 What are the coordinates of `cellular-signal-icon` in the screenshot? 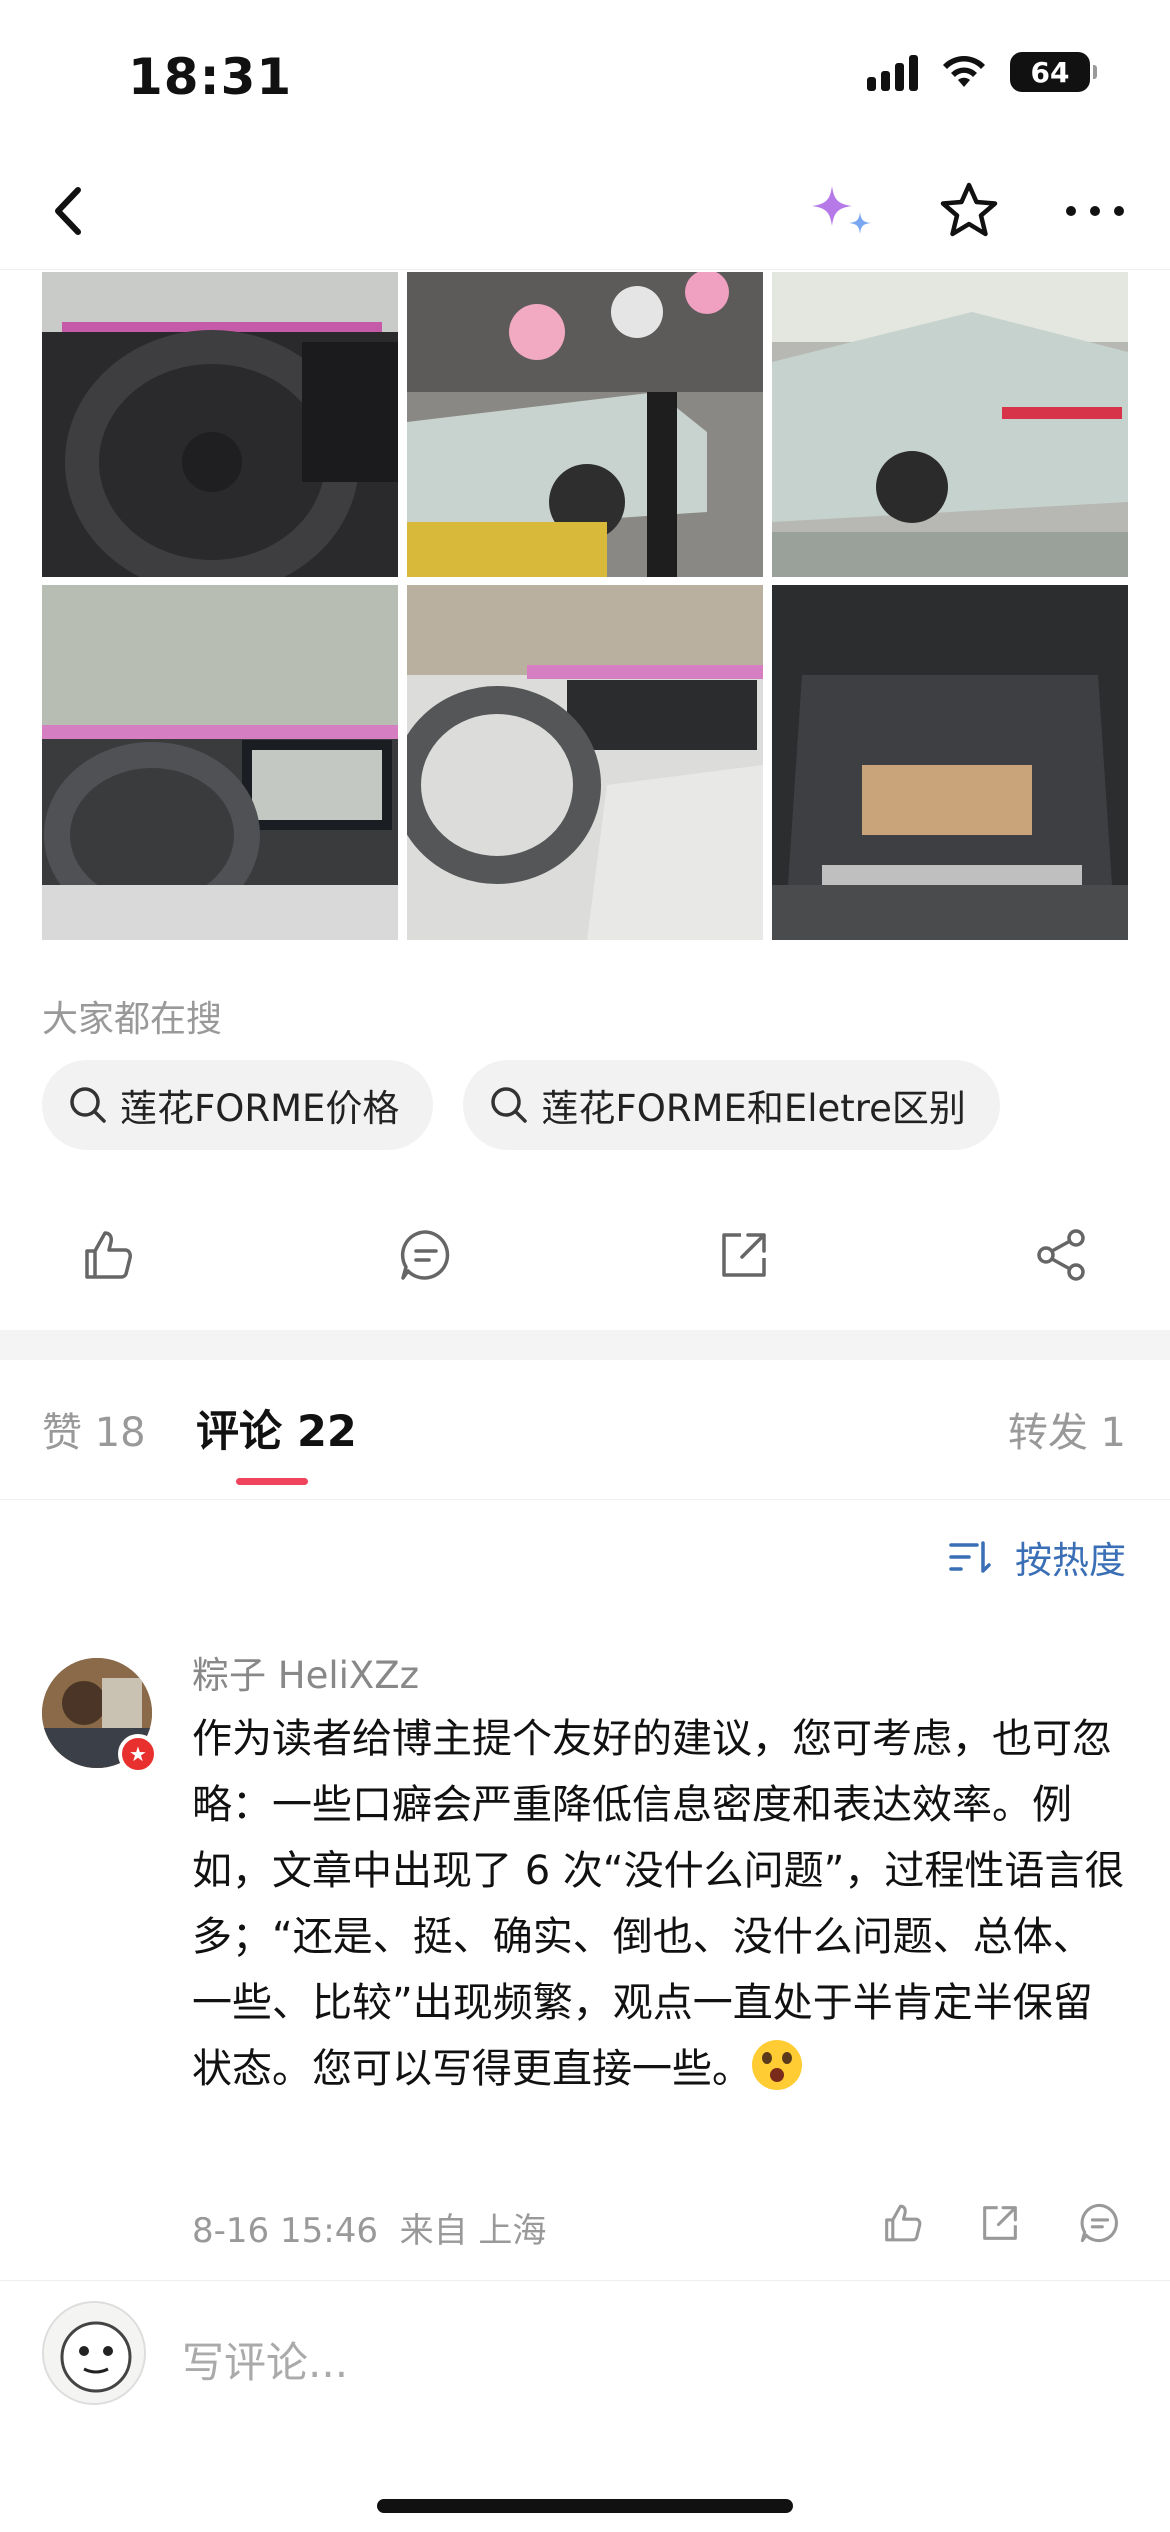 It's located at (892, 72).